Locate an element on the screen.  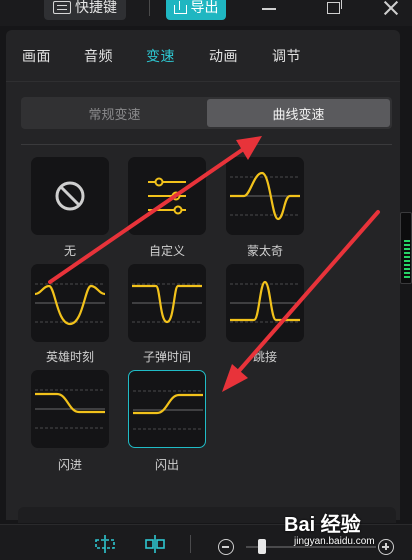
export-button: 导出 is located at coordinates (196, 10).